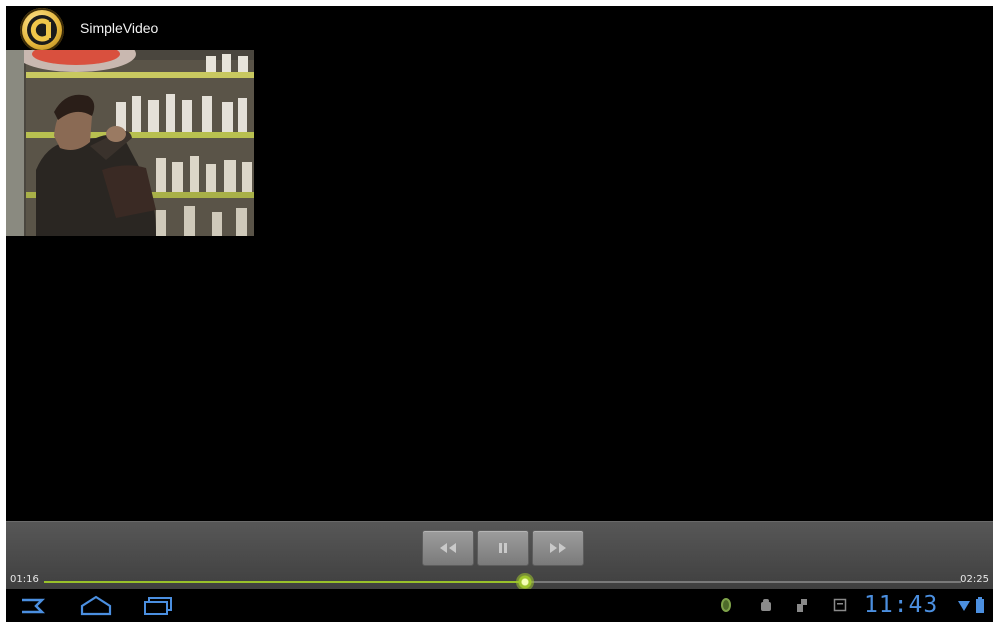  I want to click on pause-button, so click(503, 548).